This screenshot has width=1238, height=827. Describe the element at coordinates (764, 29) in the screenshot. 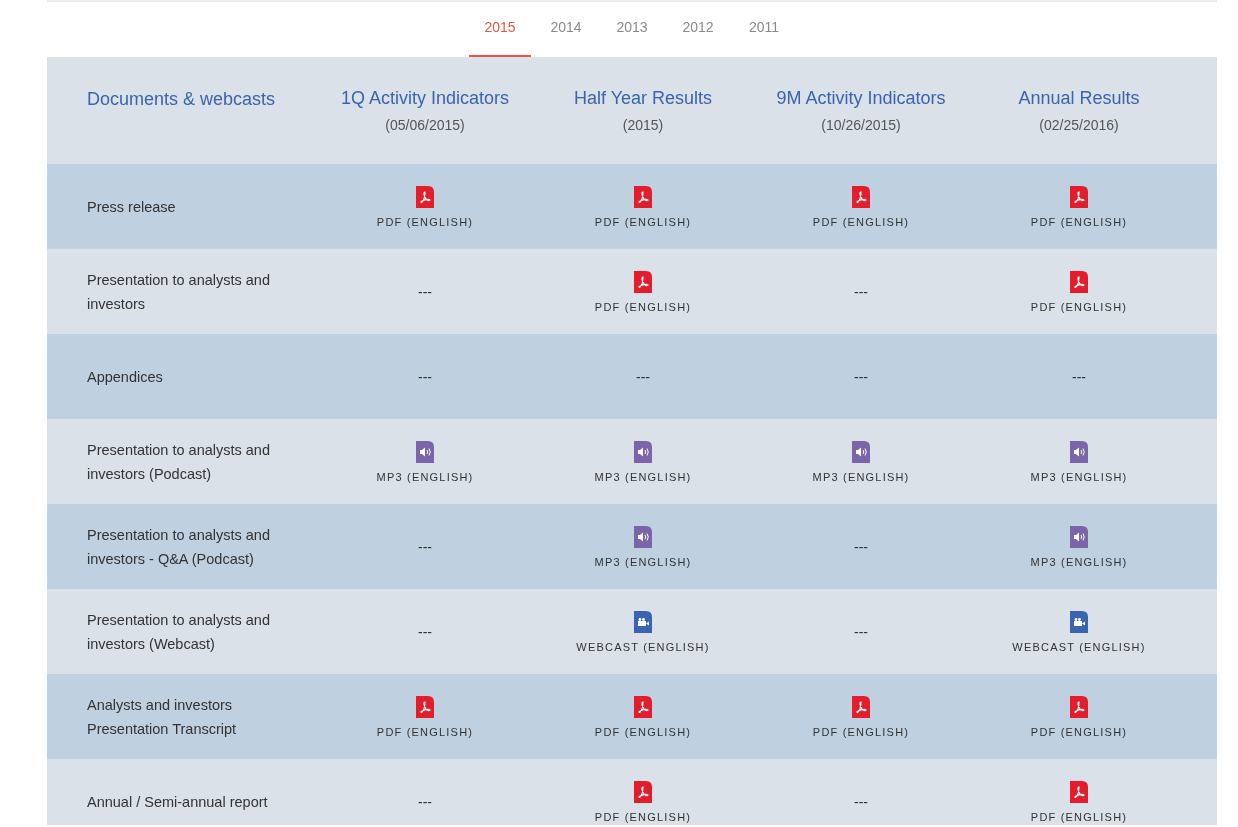

I see `year-tab: 2011` at that location.